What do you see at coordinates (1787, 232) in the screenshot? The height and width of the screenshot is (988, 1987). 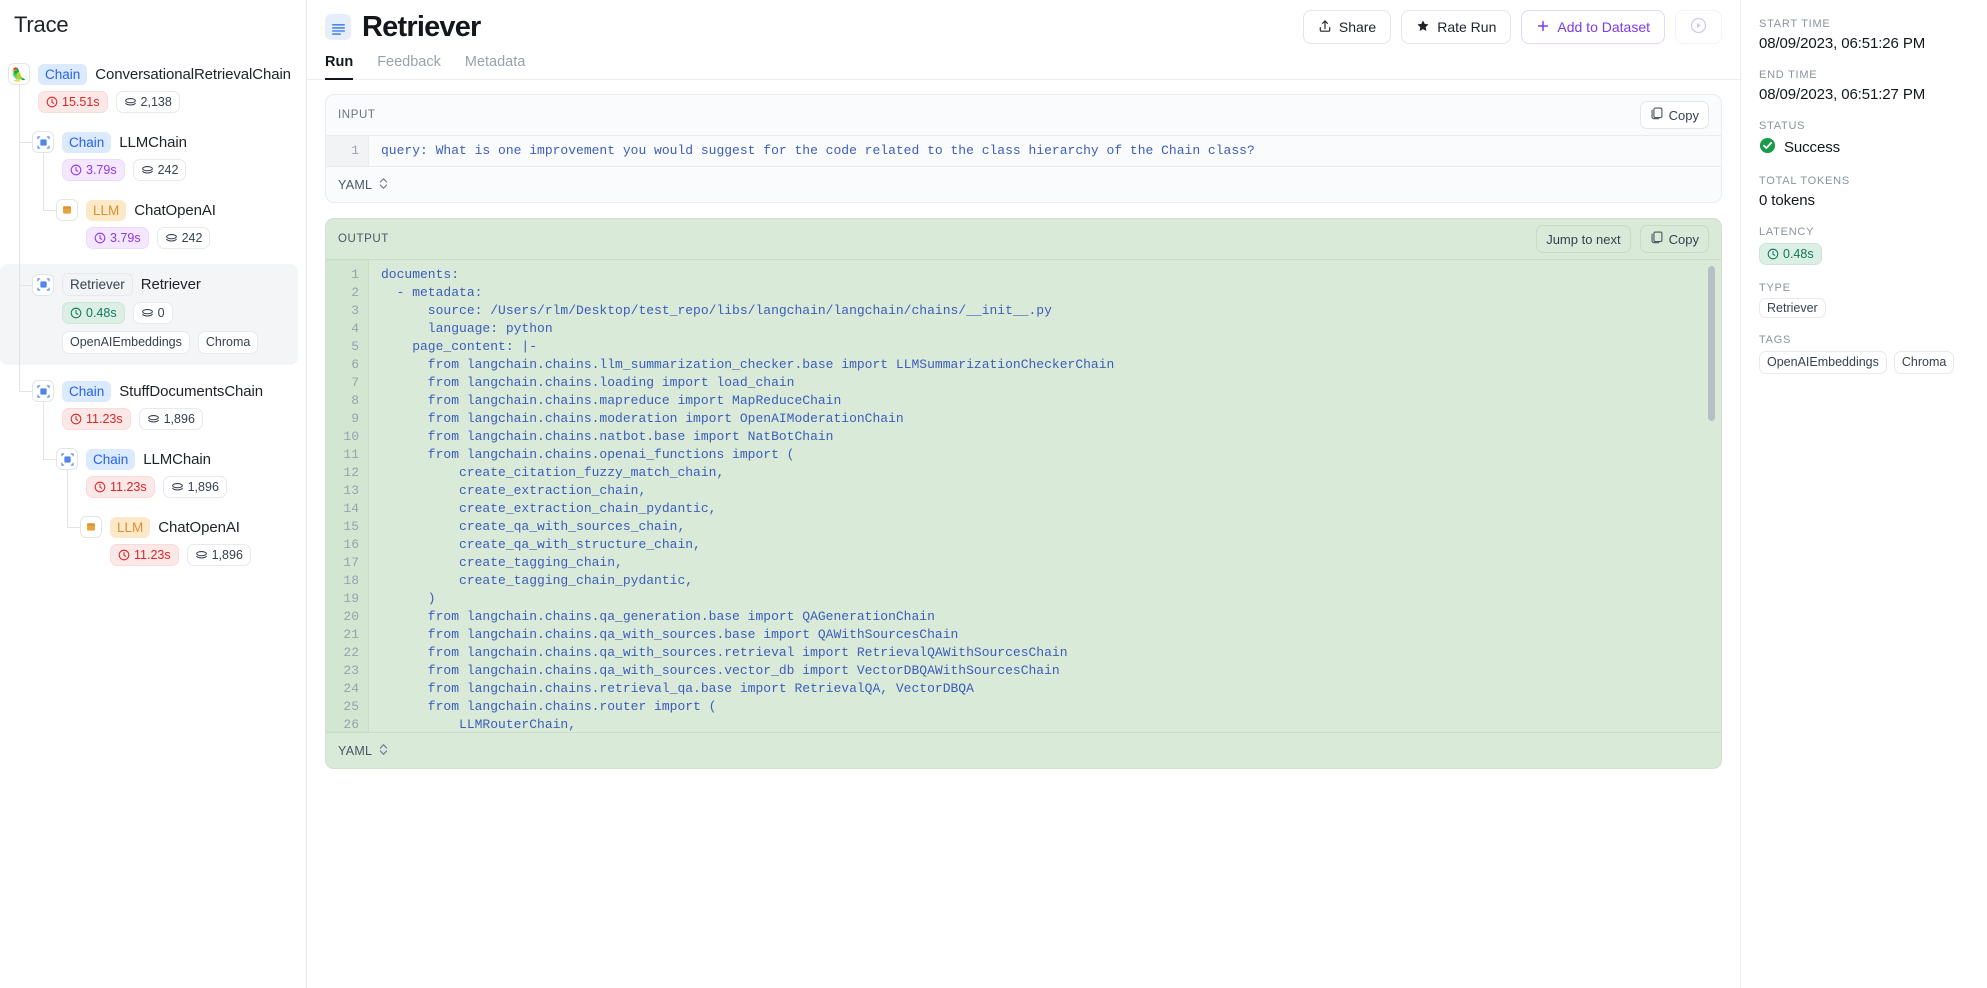 I see `latency-label: LATENCY` at bounding box center [1787, 232].